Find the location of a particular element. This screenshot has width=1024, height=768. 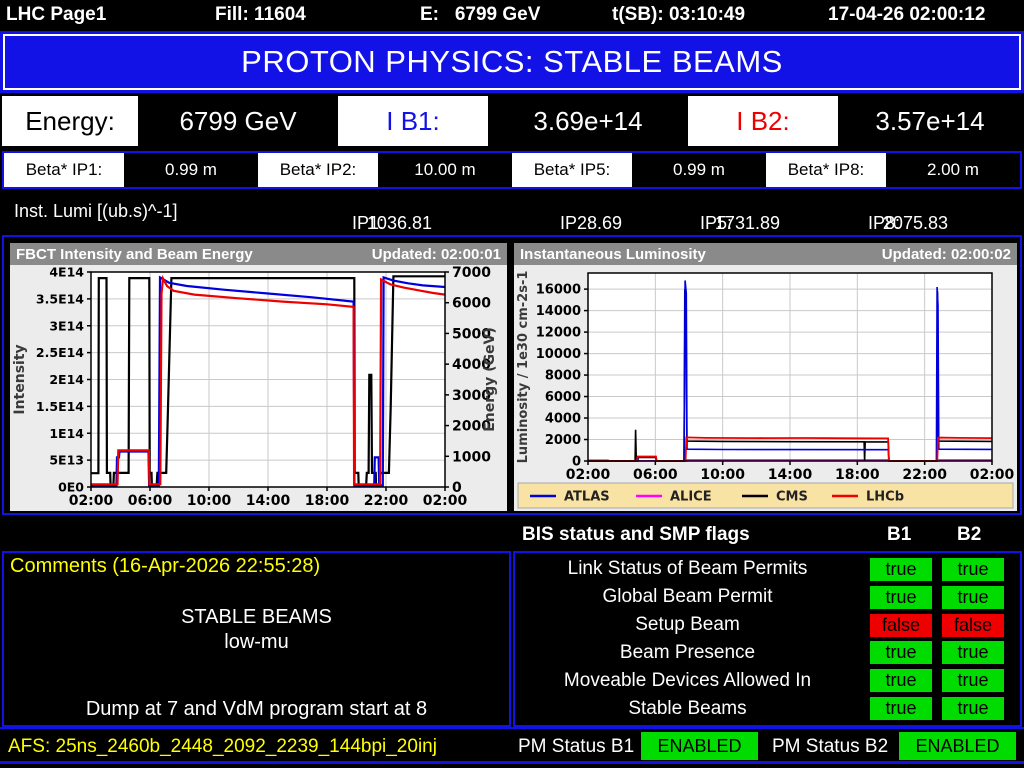

bottom-divider is located at coordinates (512, 762).